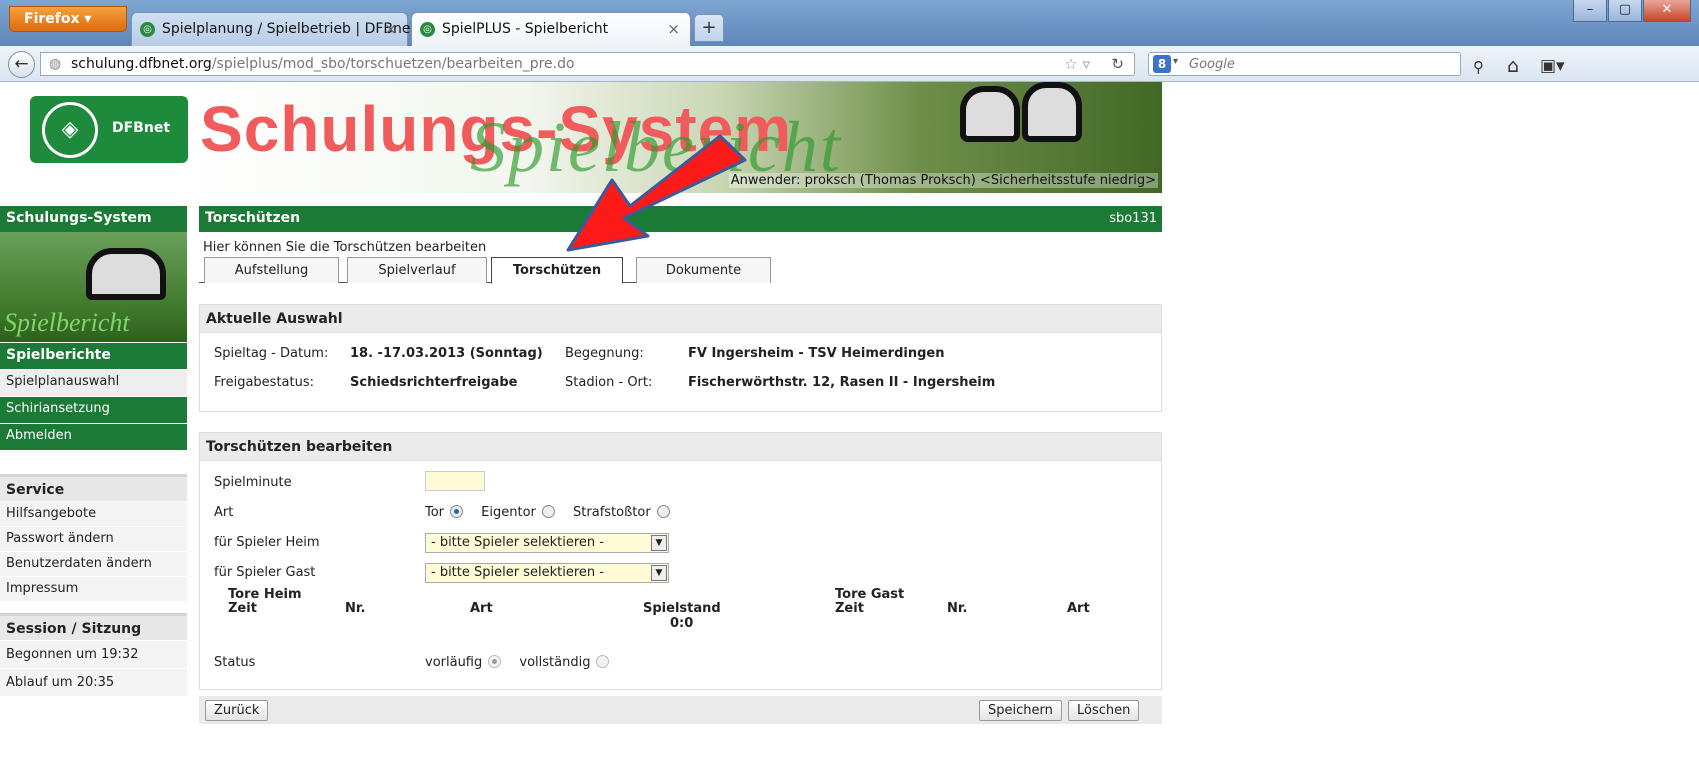 The image size is (1699, 782). I want to click on search-magnifier-icon: ⚲, so click(1478, 67).